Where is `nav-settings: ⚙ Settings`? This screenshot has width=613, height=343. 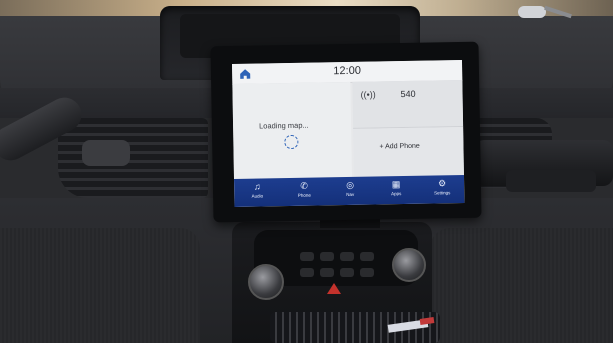 nav-settings: ⚙ Settings is located at coordinates (442, 187).